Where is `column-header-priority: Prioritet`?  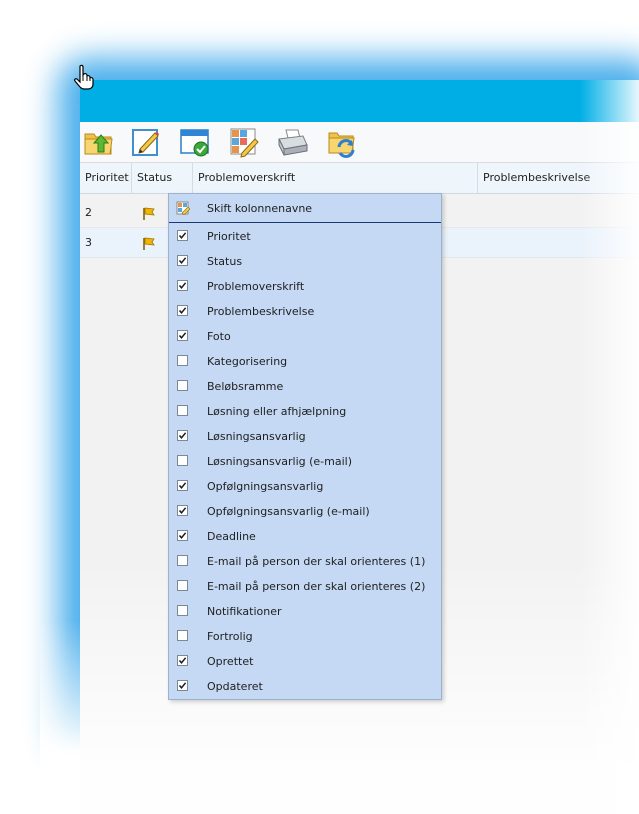
column-header-priority: Prioritet is located at coordinates (106, 178).